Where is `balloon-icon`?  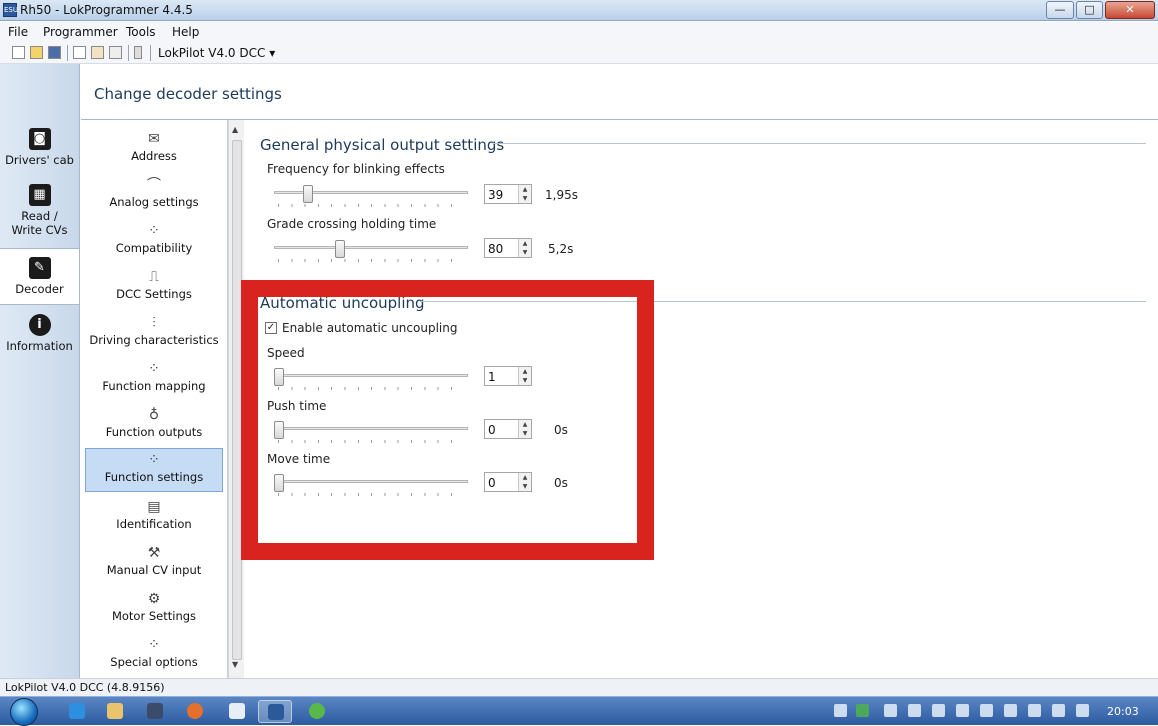
balloon-icon is located at coordinates (317, 711).